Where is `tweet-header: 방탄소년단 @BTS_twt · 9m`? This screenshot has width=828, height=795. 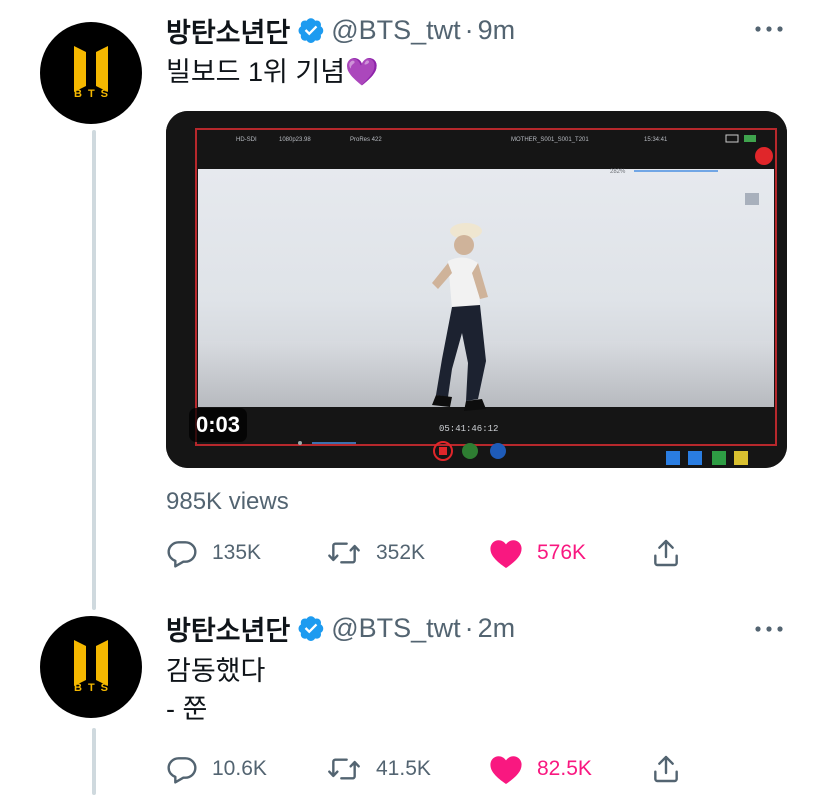
tweet-header: 방탄소년단 @BTS_twt · 9m is located at coordinates (340, 30).